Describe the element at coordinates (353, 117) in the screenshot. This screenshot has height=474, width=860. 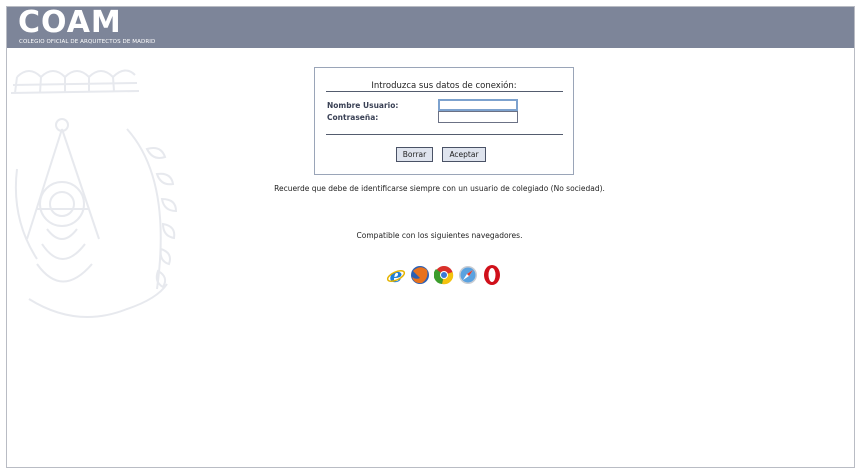
I see `password-label: Contraseña:` at that location.